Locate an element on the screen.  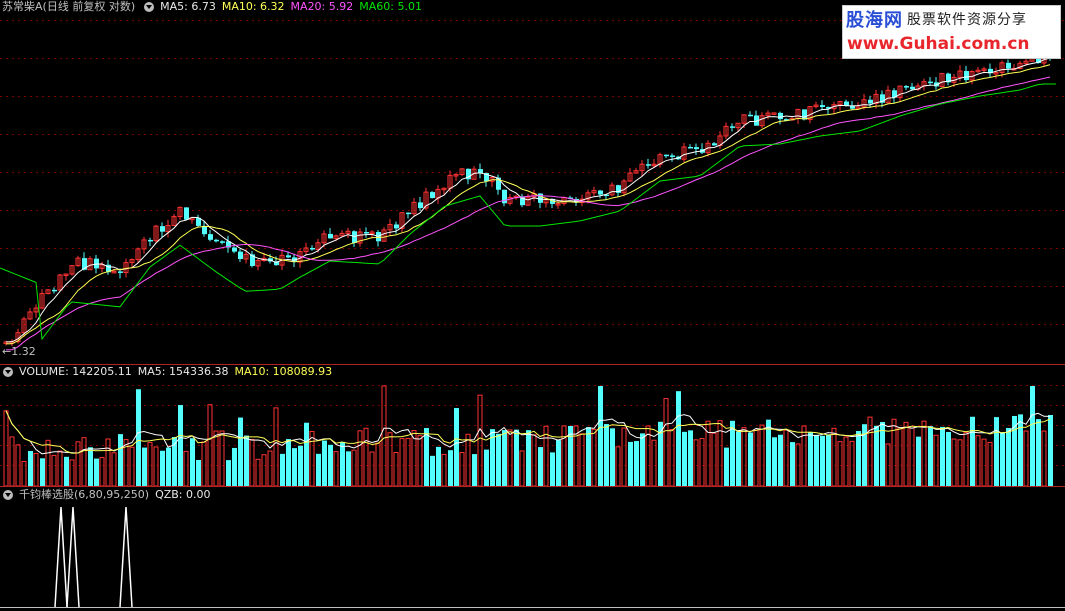
low-price-marker: ←1.32 is located at coordinates (19, 351).